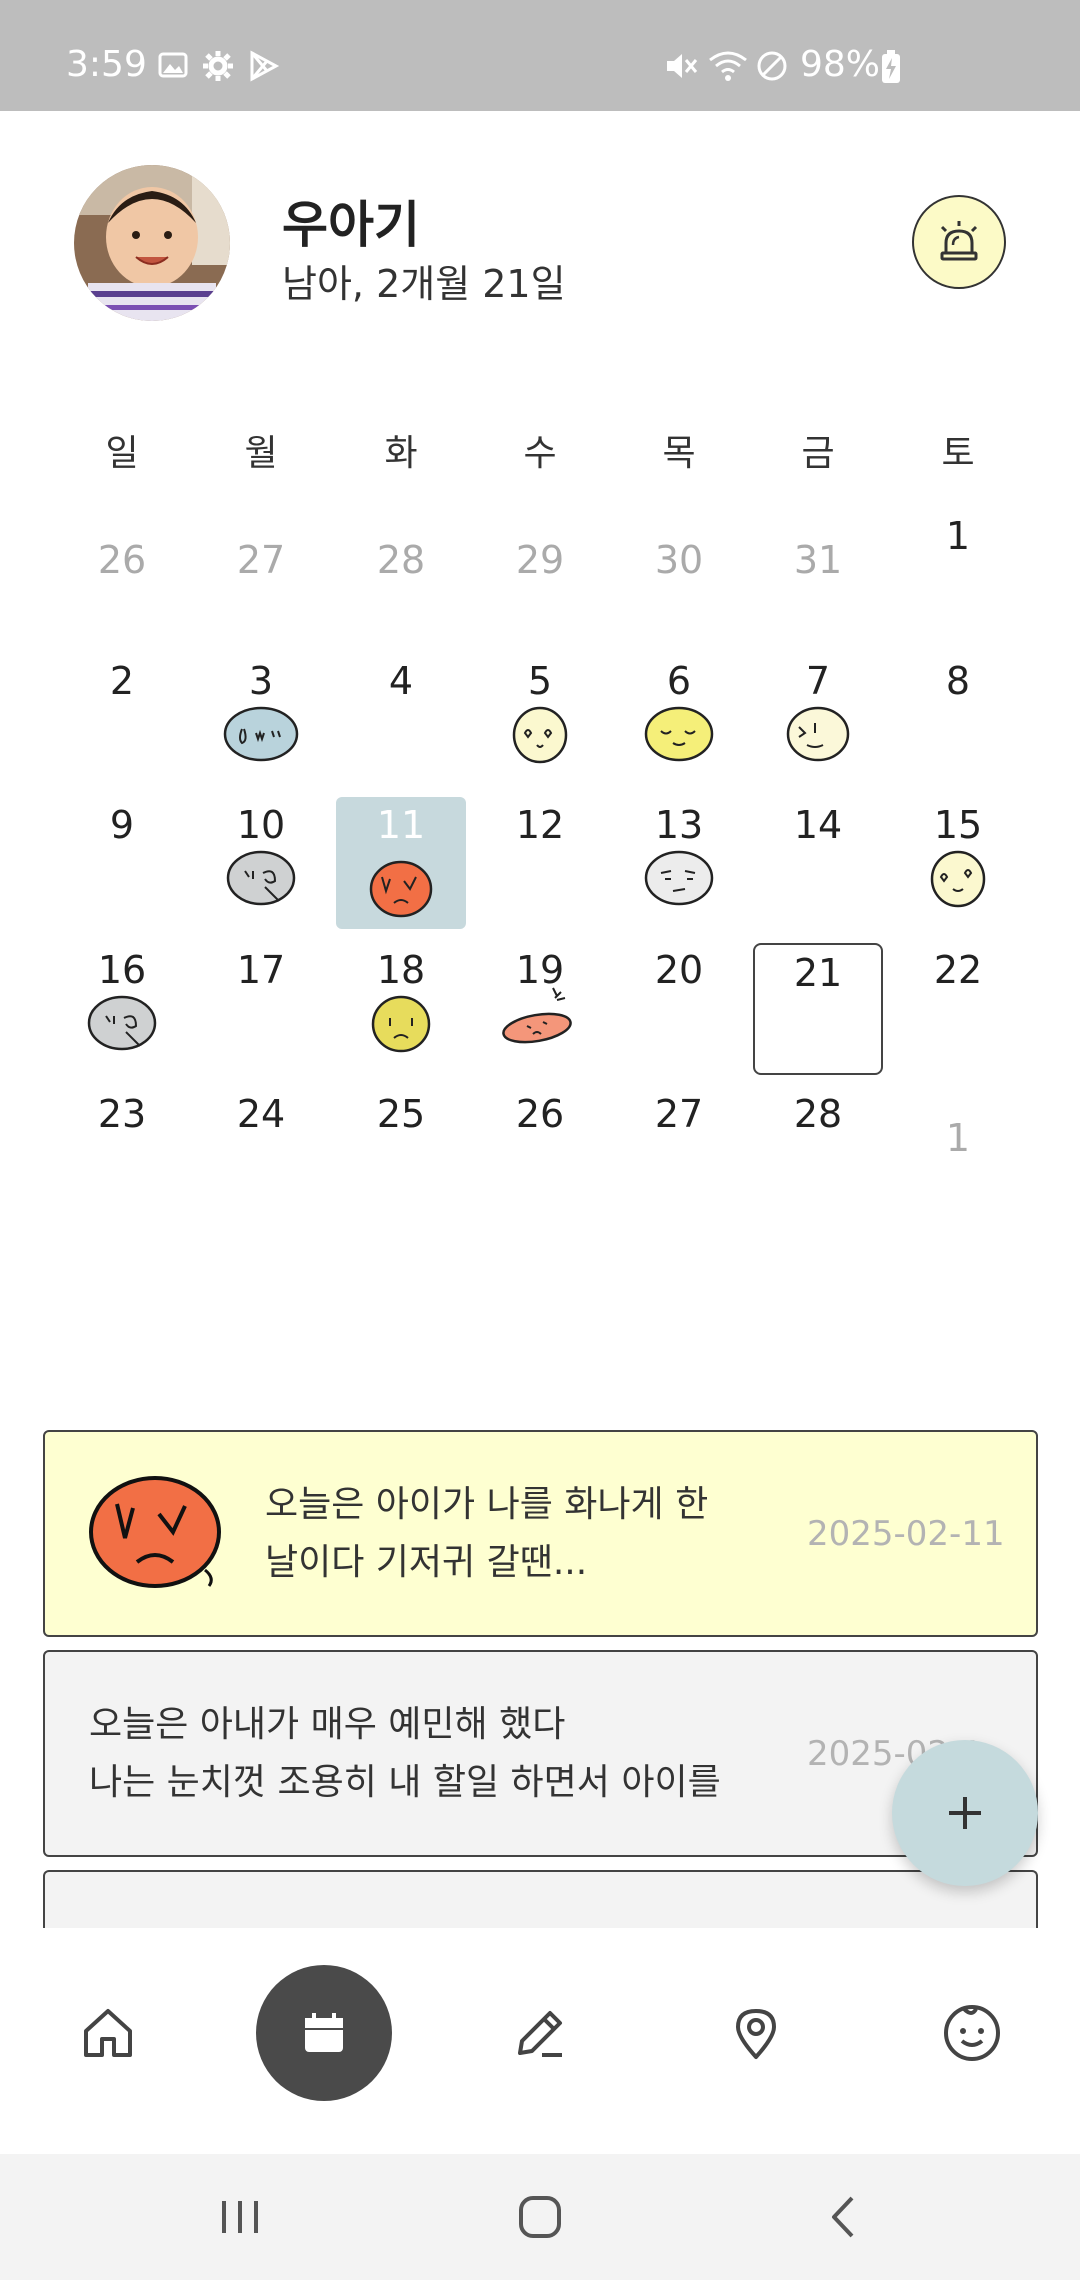 The image size is (1080, 2280). What do you see at coordinates (106, 64) in the screenshot?
I see `status-time: 3:59` at bounding box center [106, 64].